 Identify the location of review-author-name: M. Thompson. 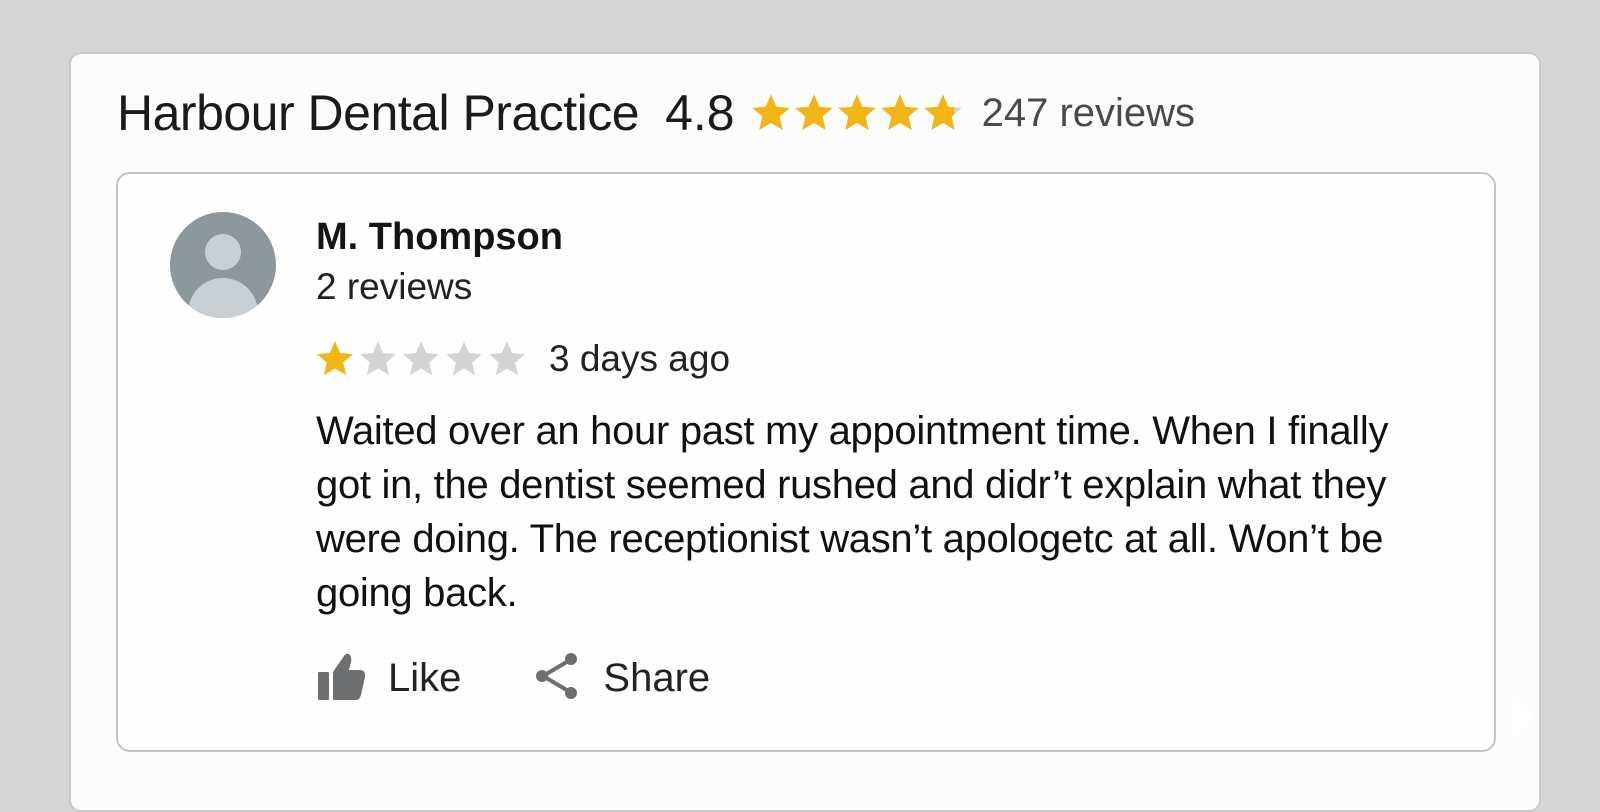
(439, 237).